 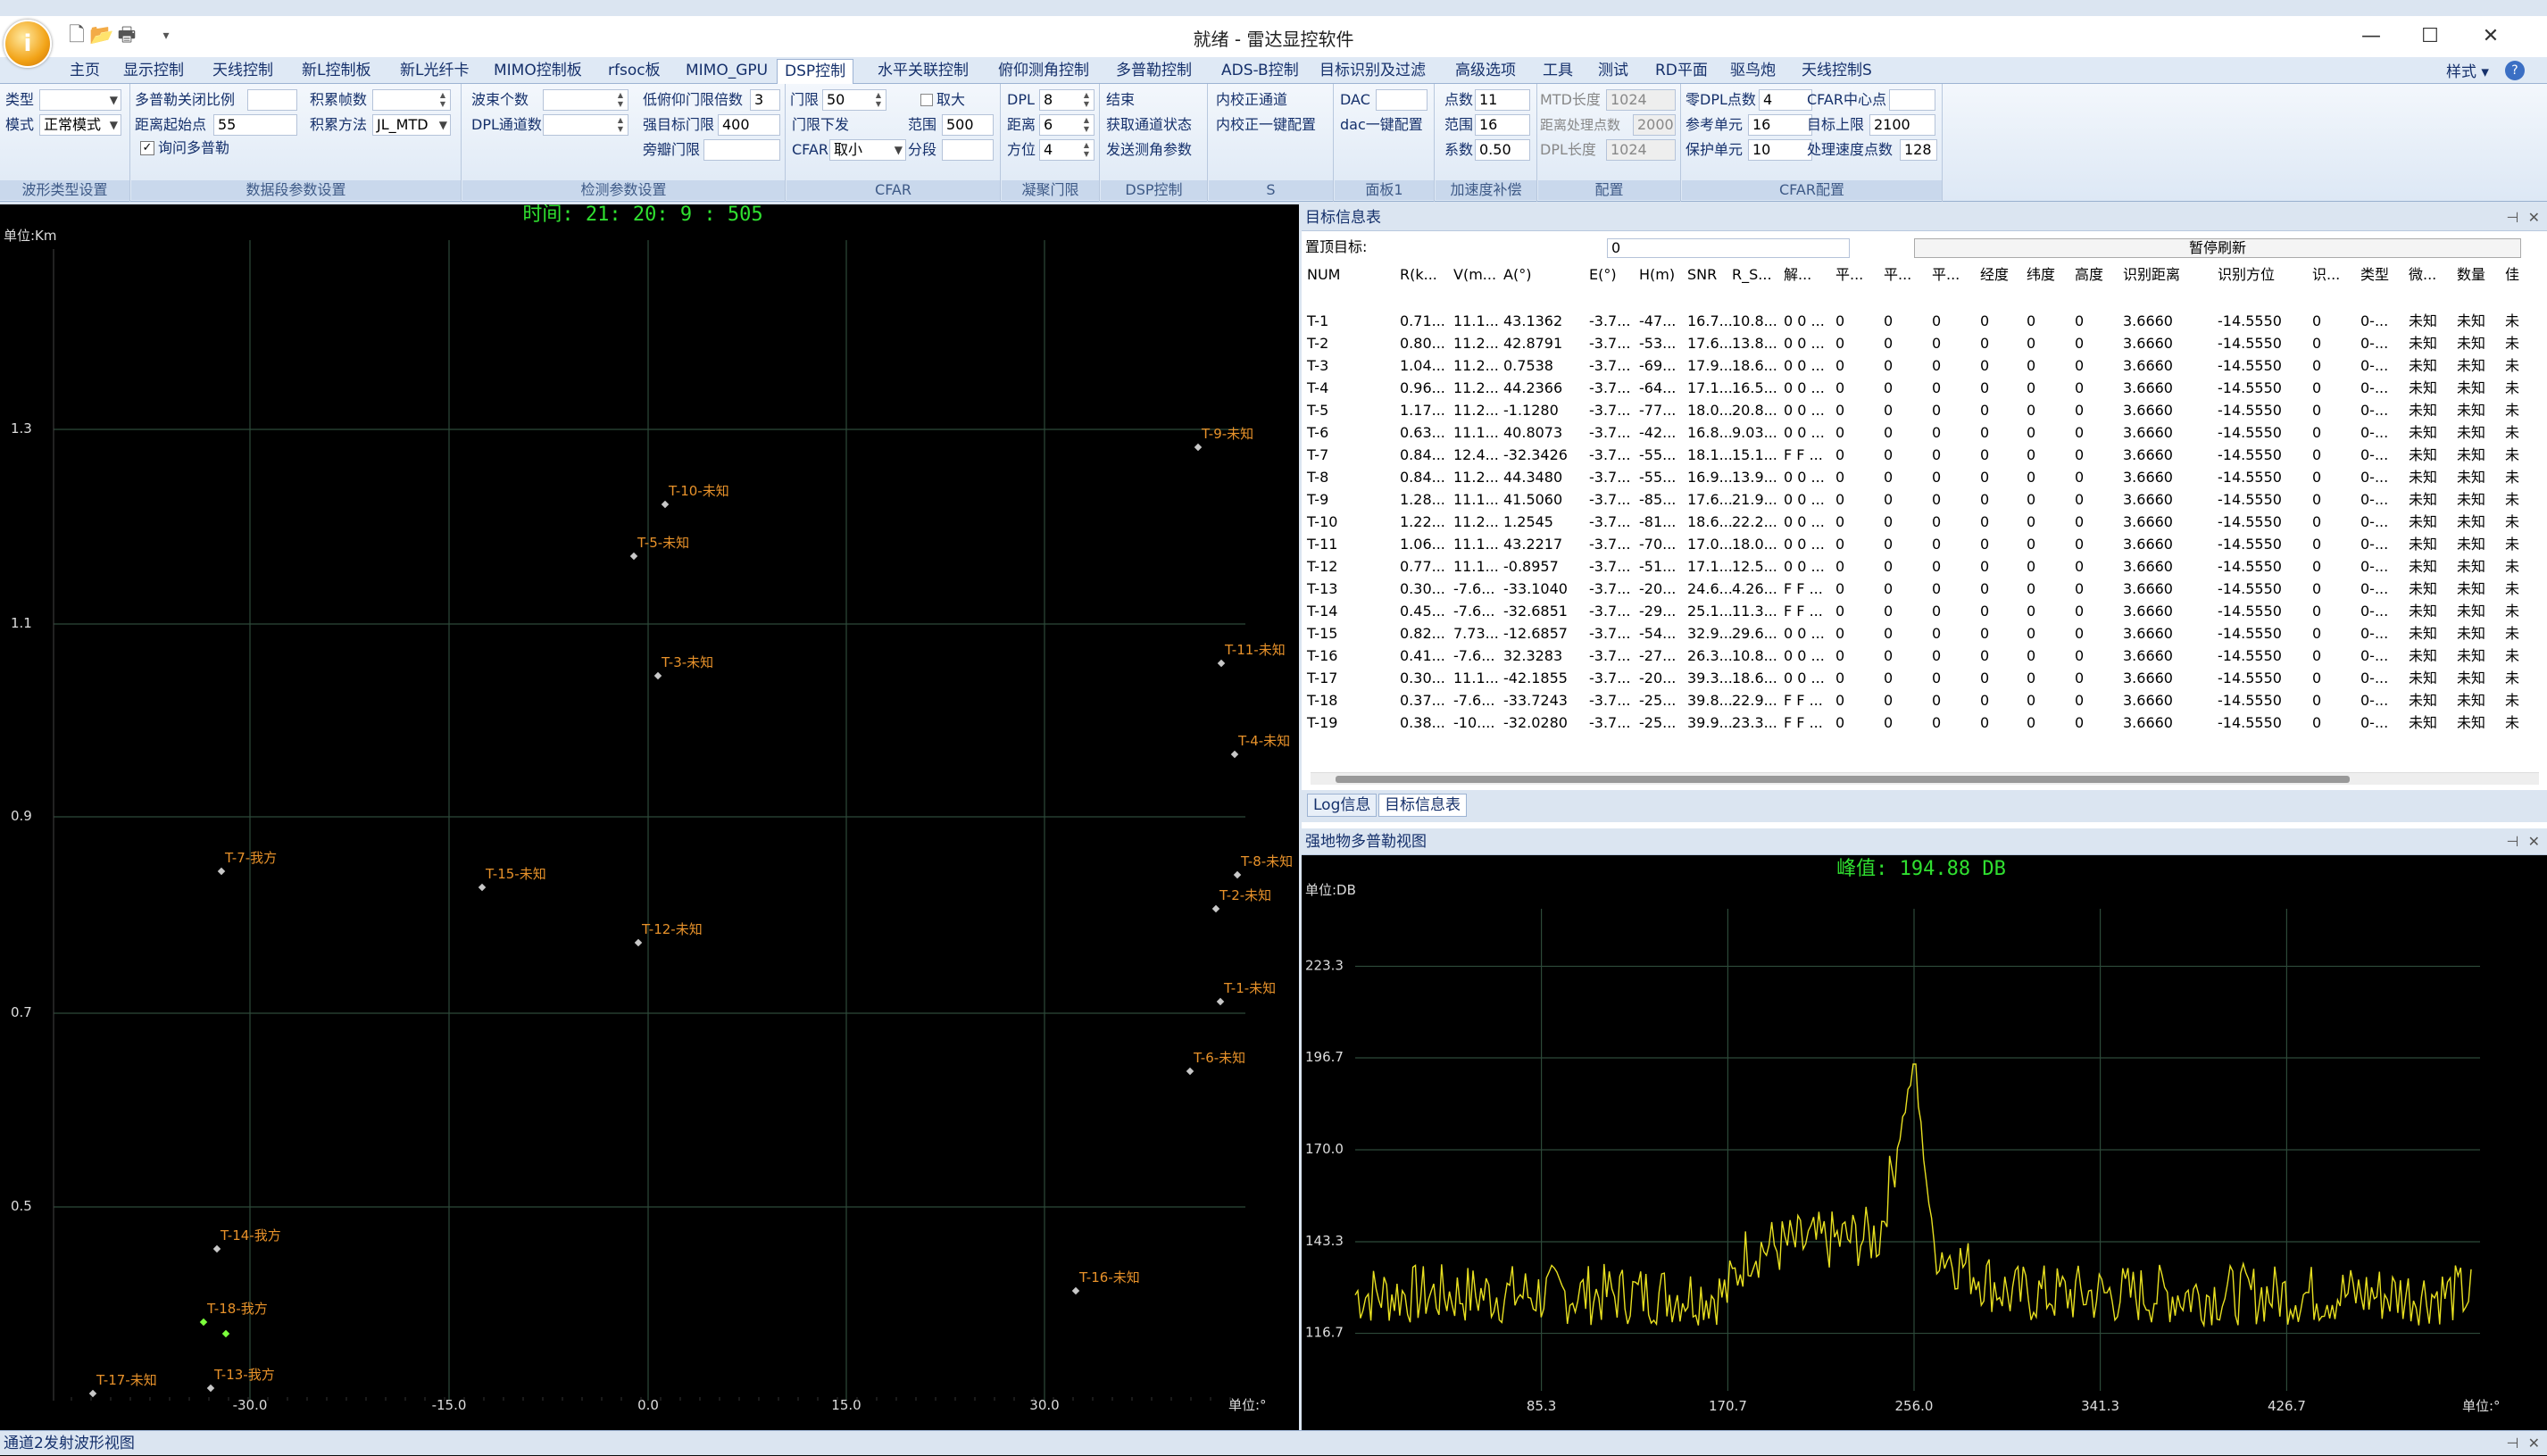 I want to click on table-header: A(°), so click(x=1517, y=274).